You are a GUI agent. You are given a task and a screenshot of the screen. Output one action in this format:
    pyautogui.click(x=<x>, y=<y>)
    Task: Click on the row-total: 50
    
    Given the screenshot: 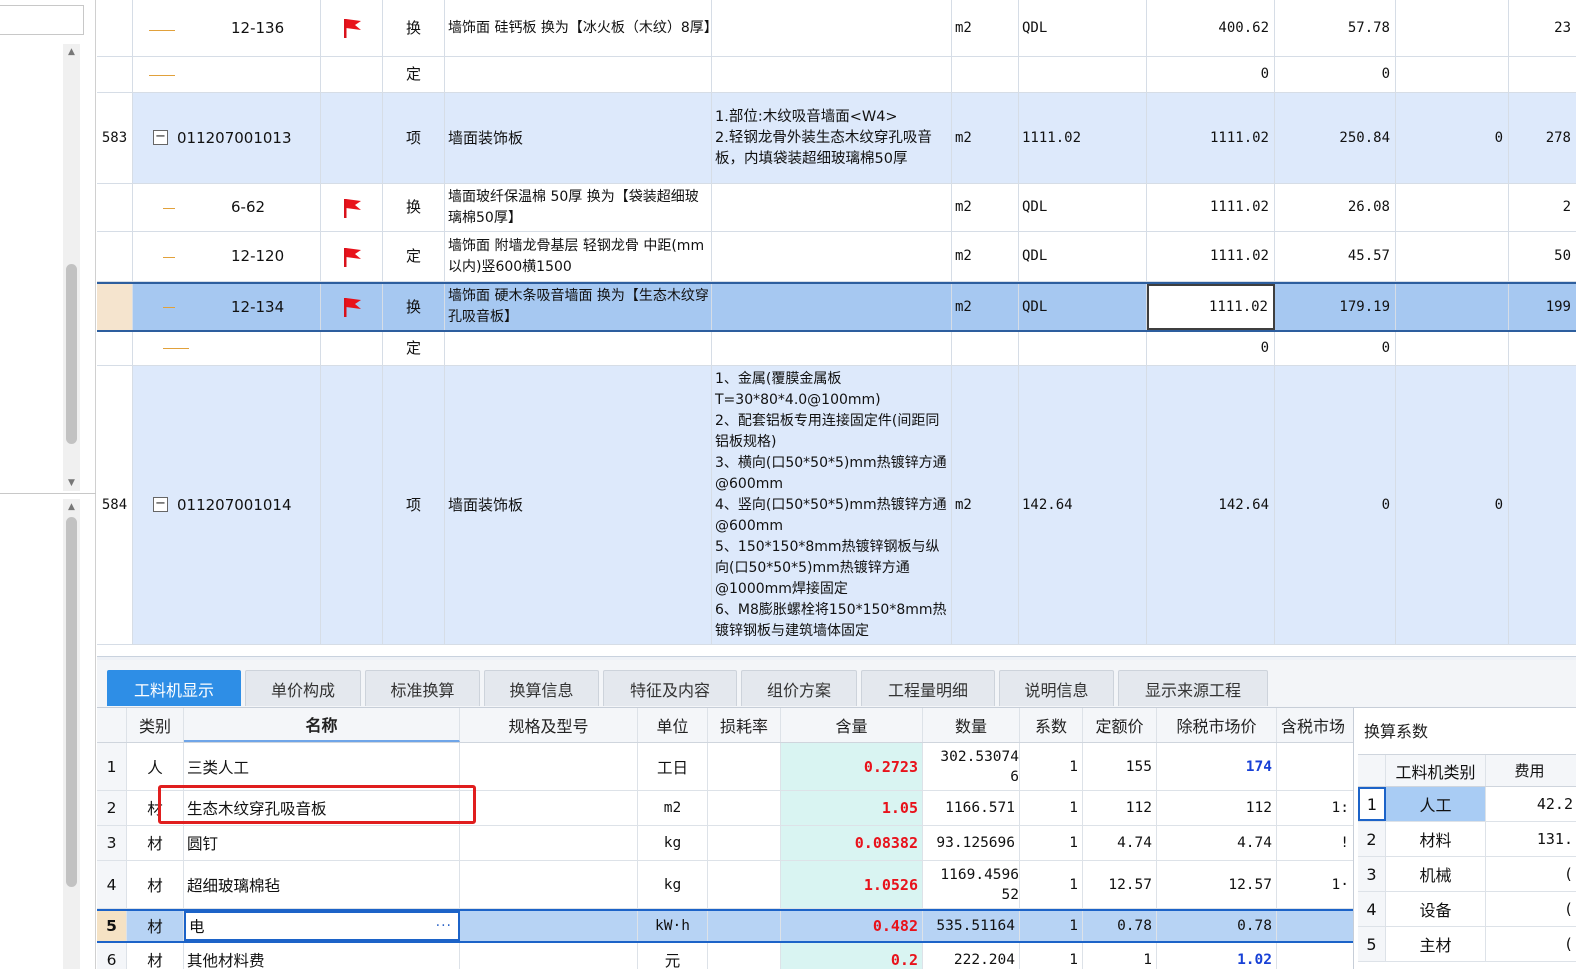 What is the action you would take?
    pyautogui.click(x=1542, y=256)
    